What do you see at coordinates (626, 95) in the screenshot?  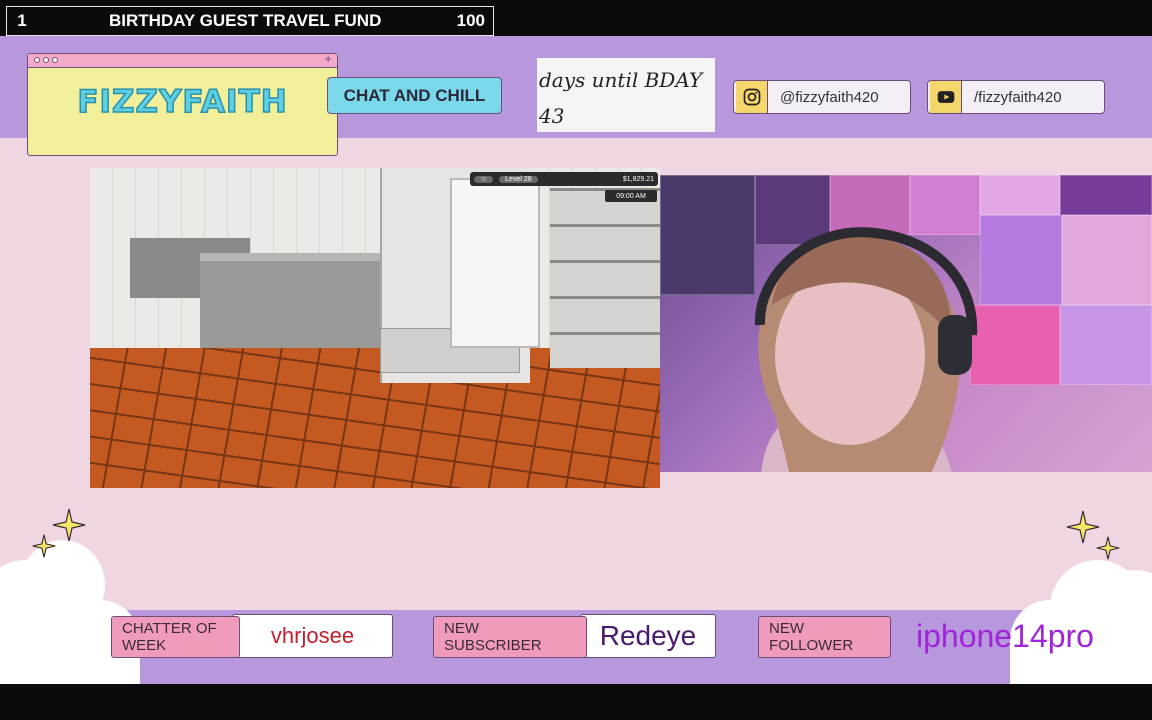 I see `birthday-countdown: days until BDAY 43` at bounding box center [626, 95].